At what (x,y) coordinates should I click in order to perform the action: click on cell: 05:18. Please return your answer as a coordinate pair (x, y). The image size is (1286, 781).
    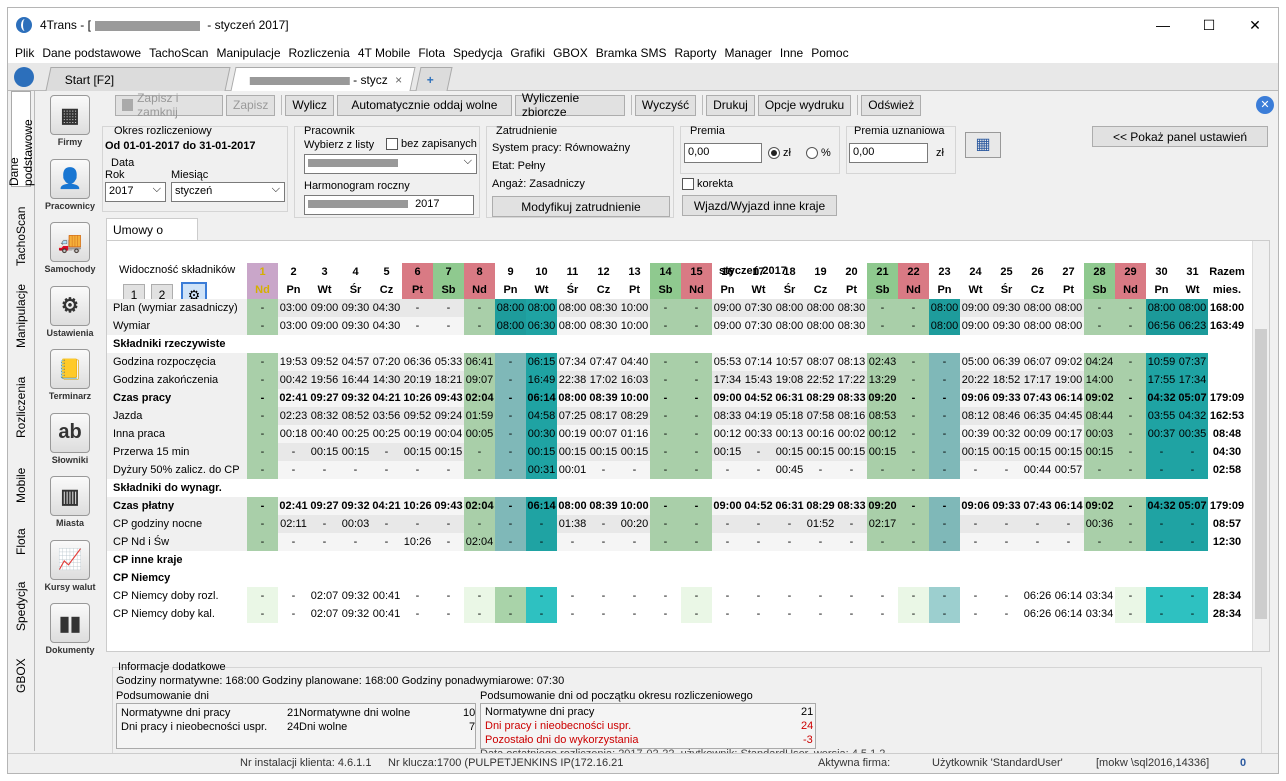
    Looking at the image, I should click on (789, 416).